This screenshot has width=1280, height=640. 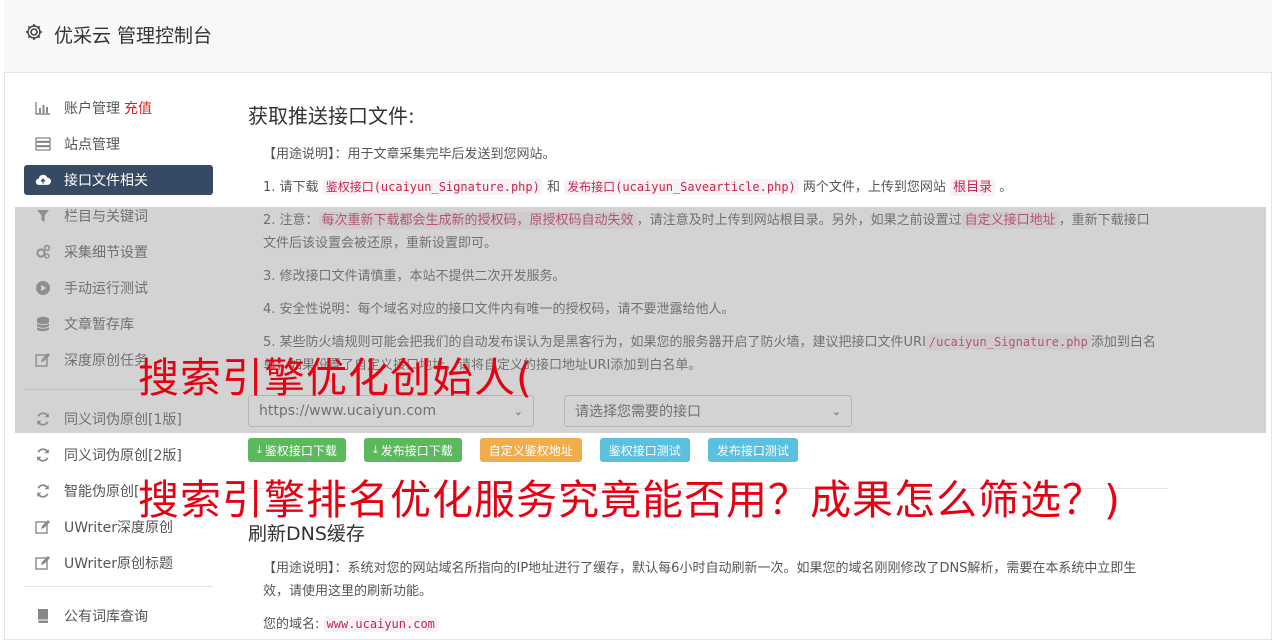 I want to click on sidebar-item-account: 账户管理 充值, so click(x=118, y=108).